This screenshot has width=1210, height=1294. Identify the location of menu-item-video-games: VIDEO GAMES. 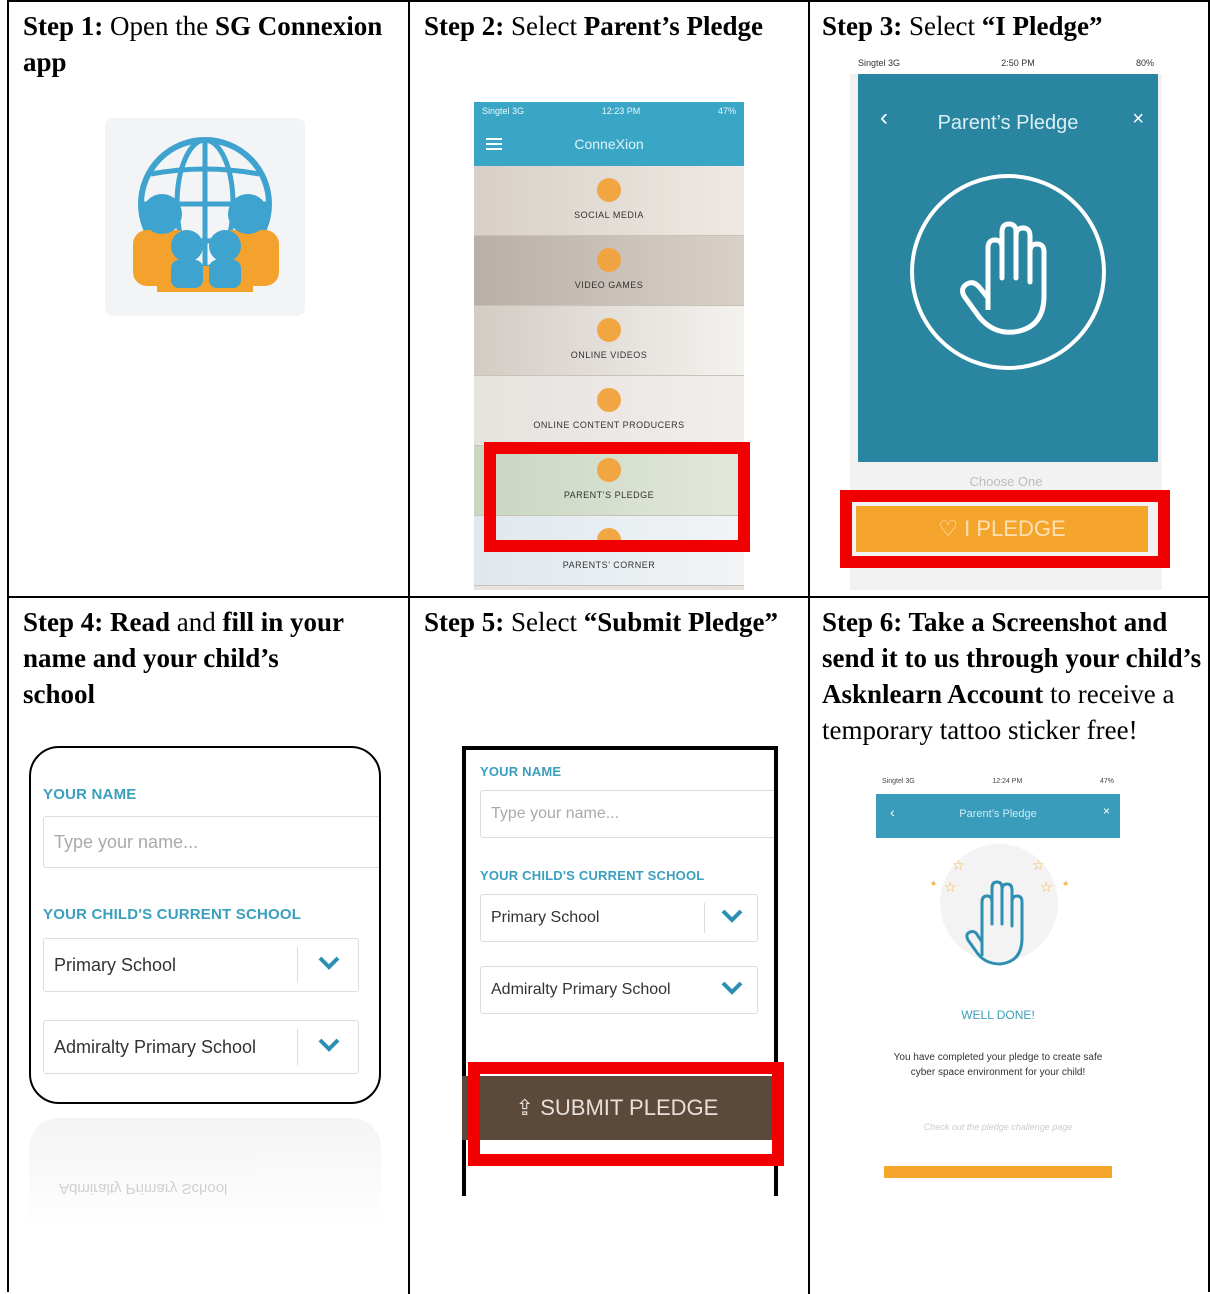
(609, 271).